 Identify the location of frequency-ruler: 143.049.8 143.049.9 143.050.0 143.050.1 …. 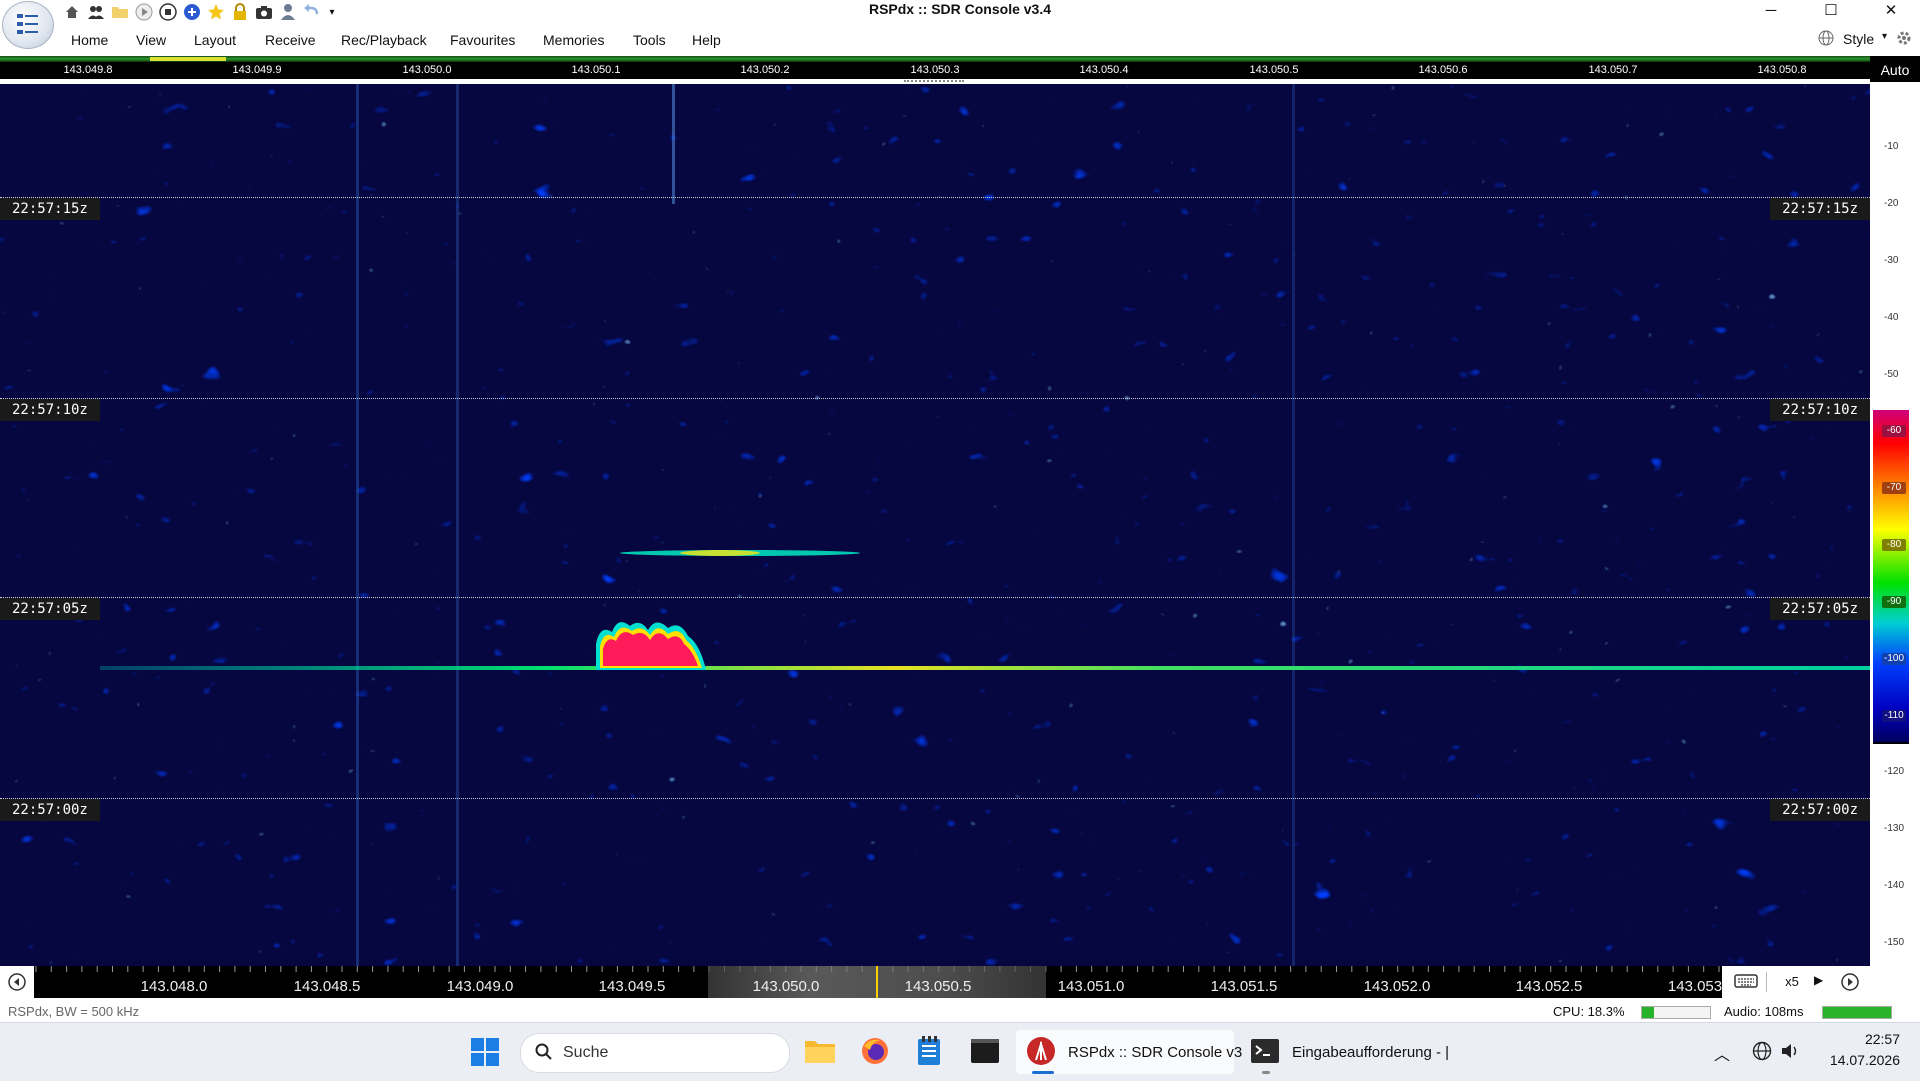
(935, 70).